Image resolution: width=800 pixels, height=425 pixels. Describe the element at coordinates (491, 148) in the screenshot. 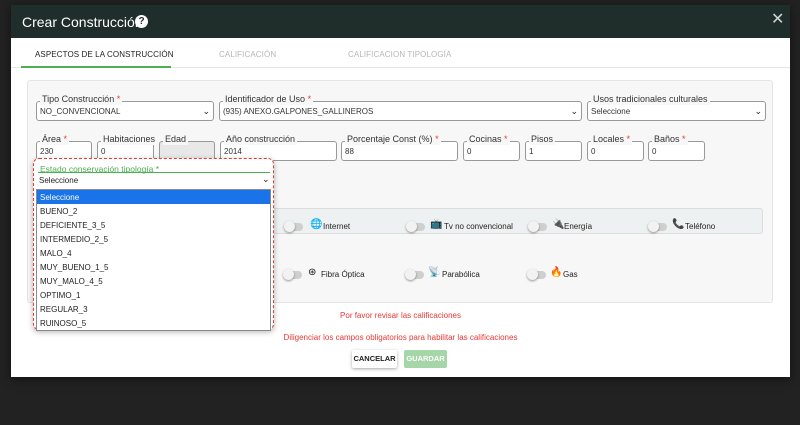

I see `cocinas-field: 0 Cocinas *` at that location.